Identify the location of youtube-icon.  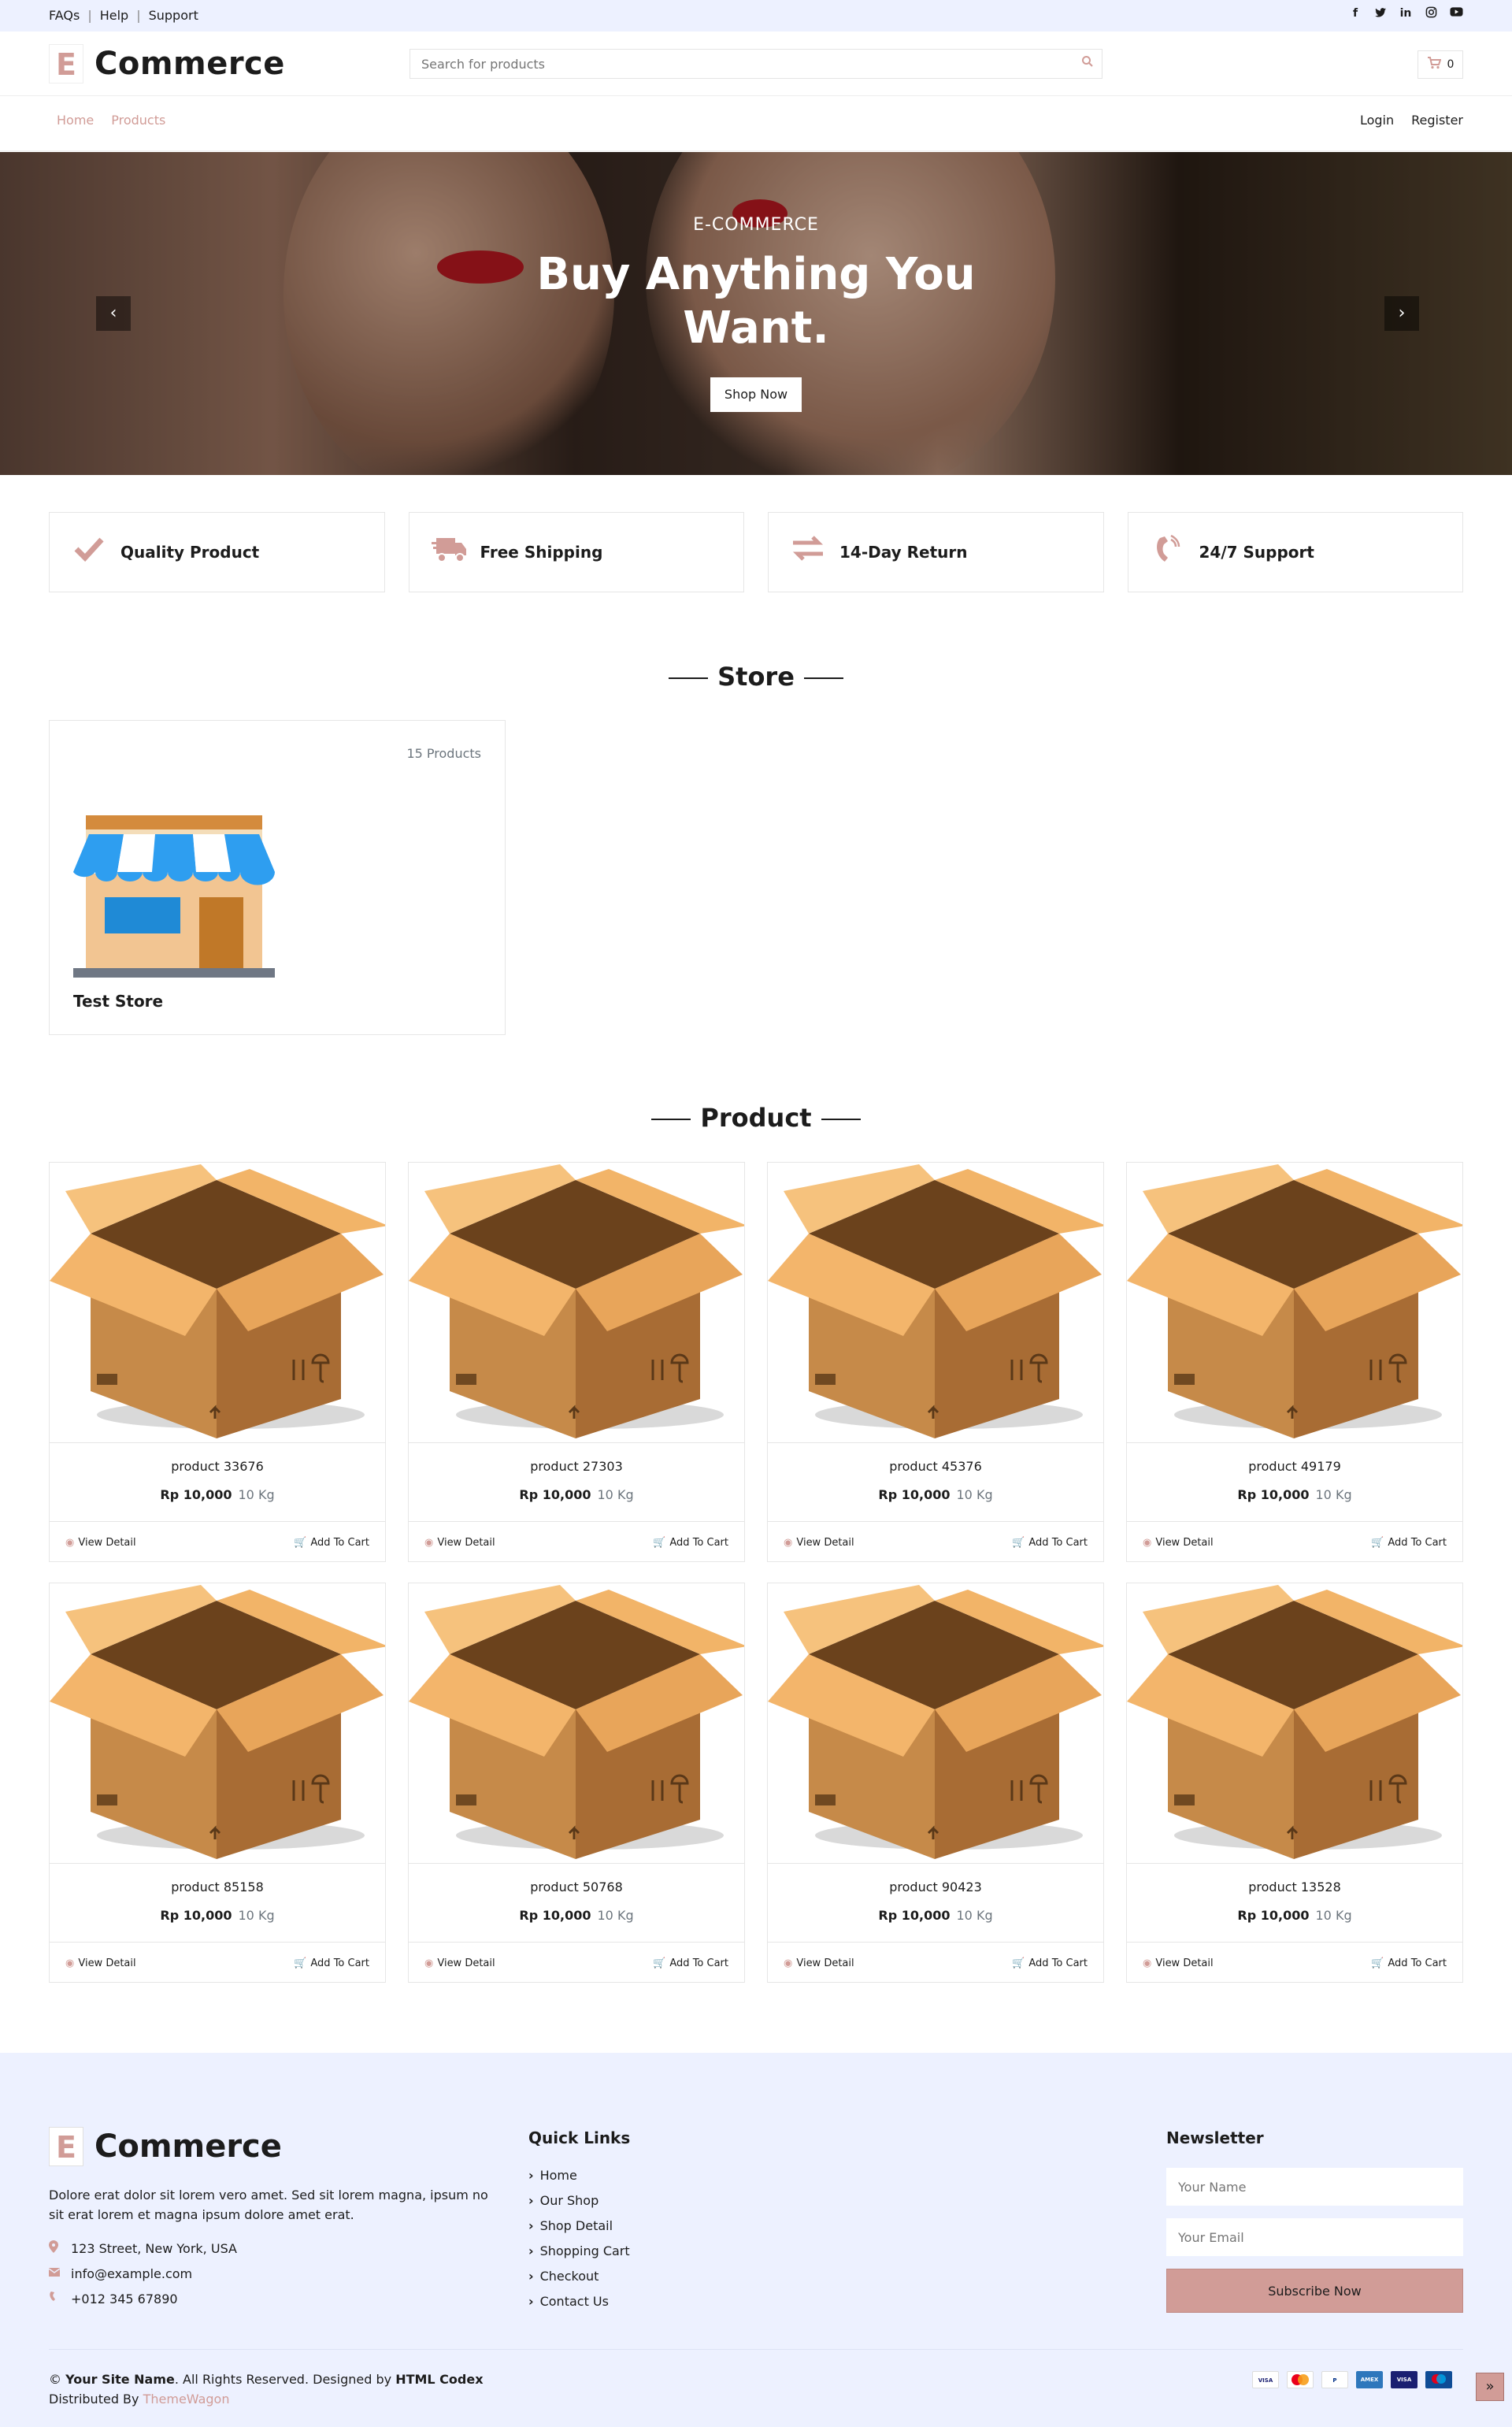
(1456, 13).